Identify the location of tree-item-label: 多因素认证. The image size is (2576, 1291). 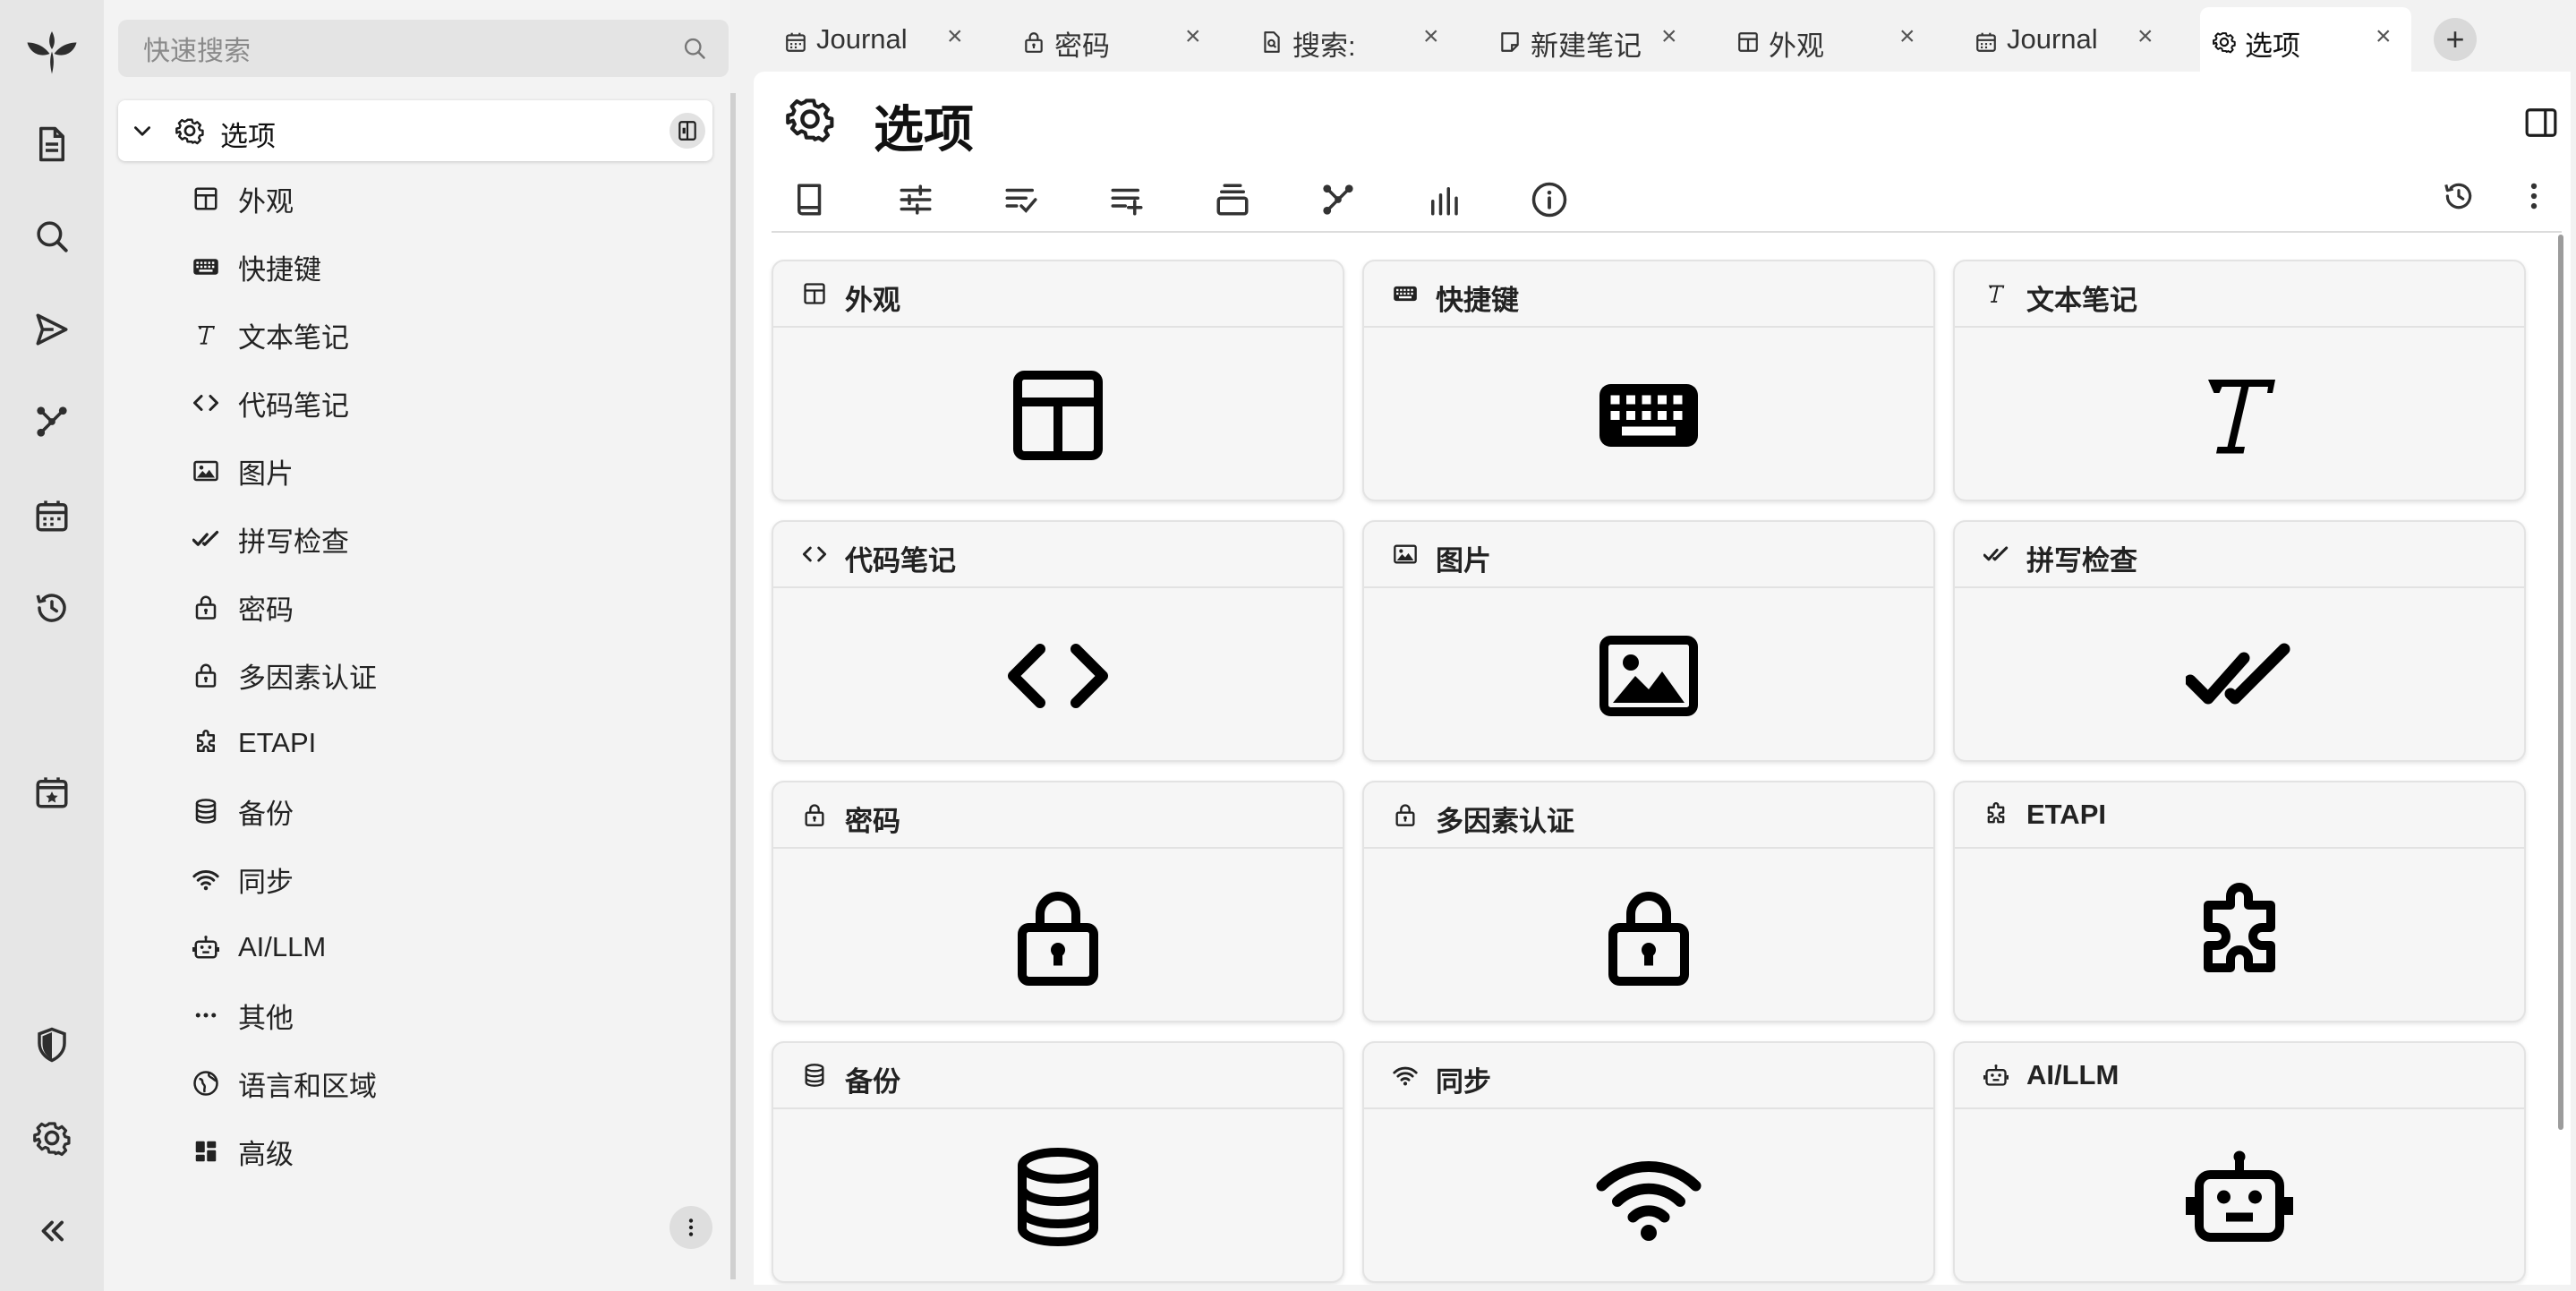
(307, 678).